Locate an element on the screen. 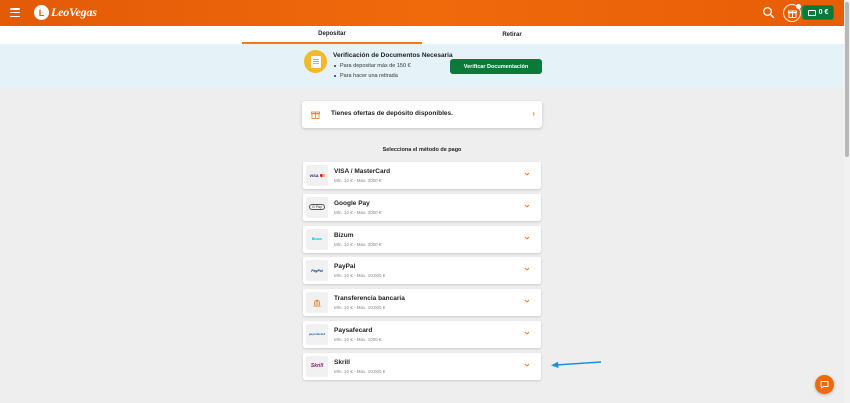 Image resolution: width=850 pixels, height=403 pixels. method-name: VISA / MasterCard is located at coordinates (362, 171).